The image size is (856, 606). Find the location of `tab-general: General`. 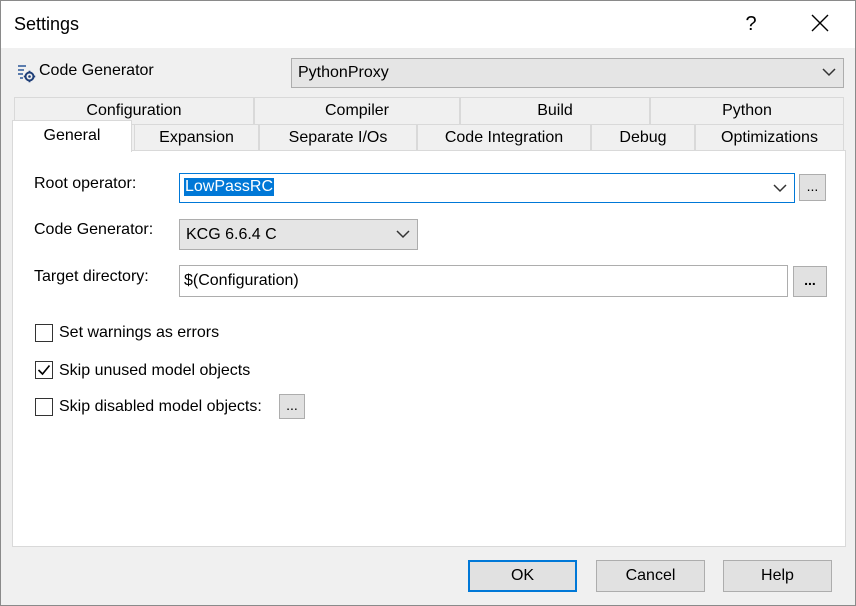

tab-general: General is located at coordinates (72, 136).